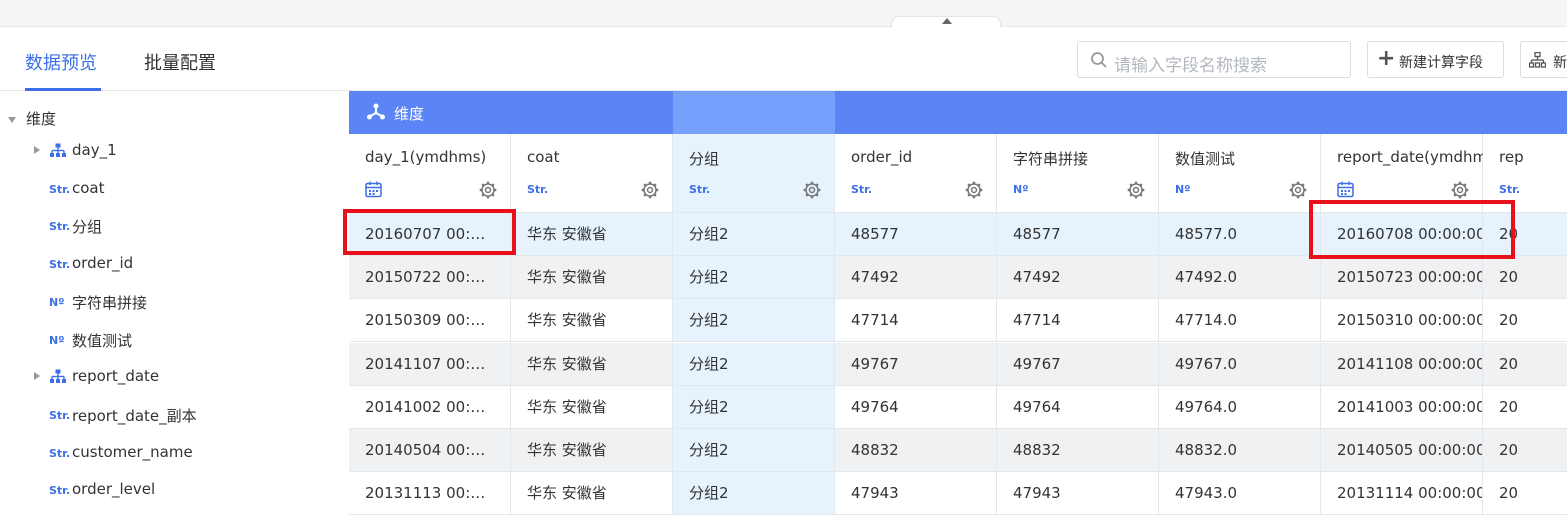  Describe the element at coordinates (1240, 364) in the screenshot. I see `table-cell: 49767.0` at that location.